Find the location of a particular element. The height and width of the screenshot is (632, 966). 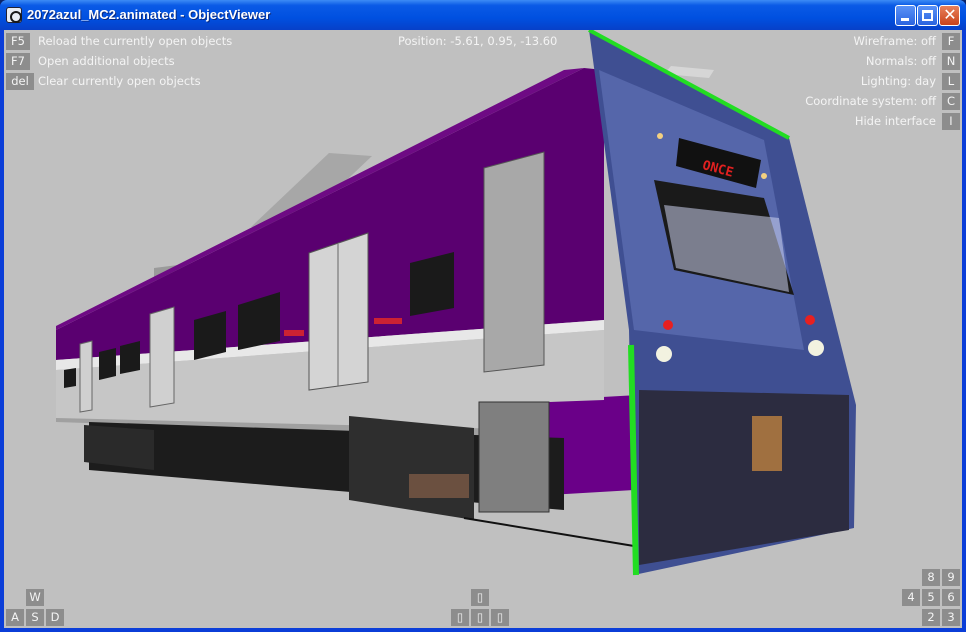

hud-label-hide-interface: Hide interface is located at coordinates (895, 121).